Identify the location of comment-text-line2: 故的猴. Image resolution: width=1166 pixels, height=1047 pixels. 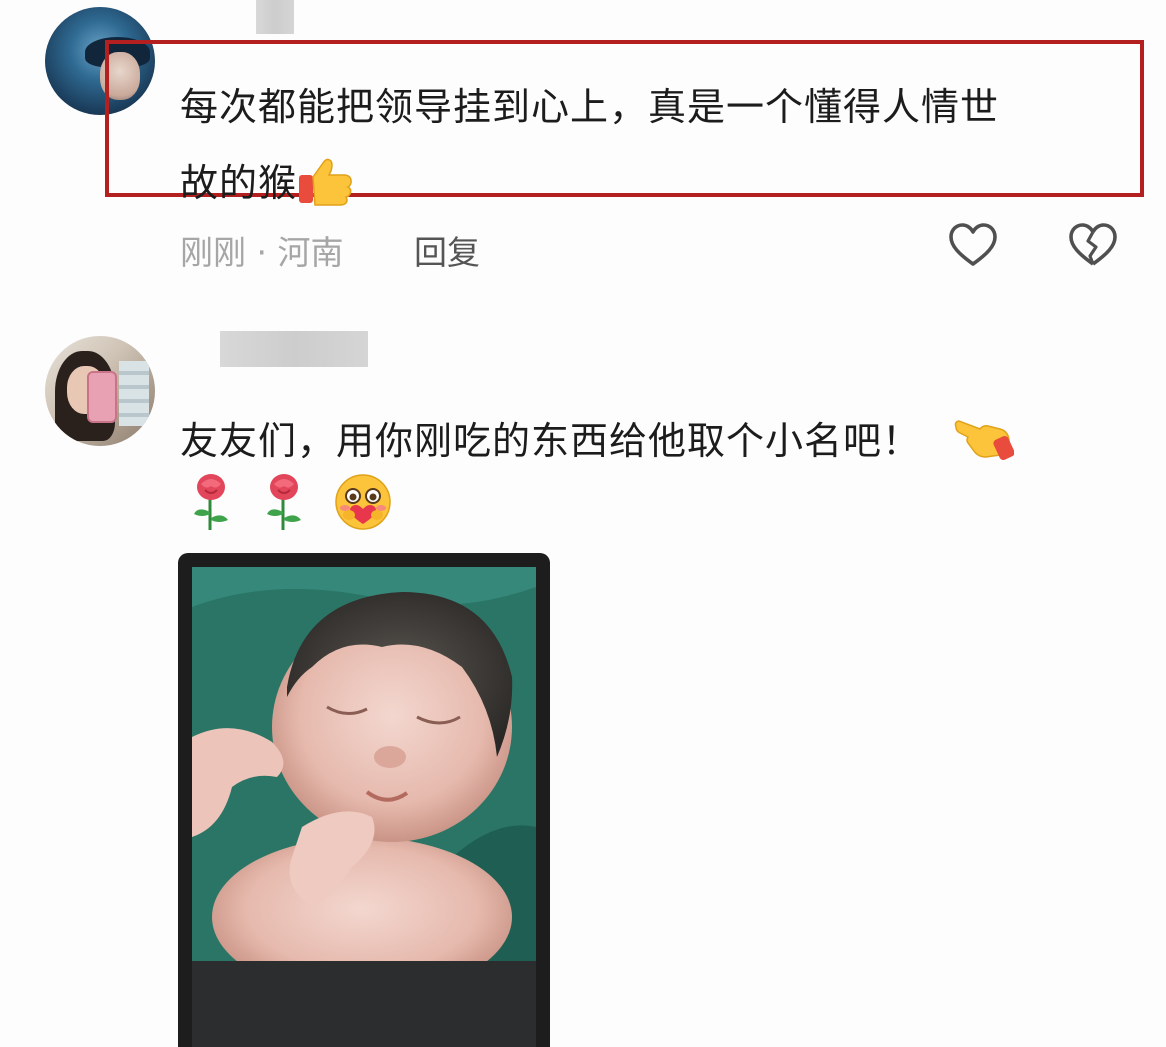
(267, 184).